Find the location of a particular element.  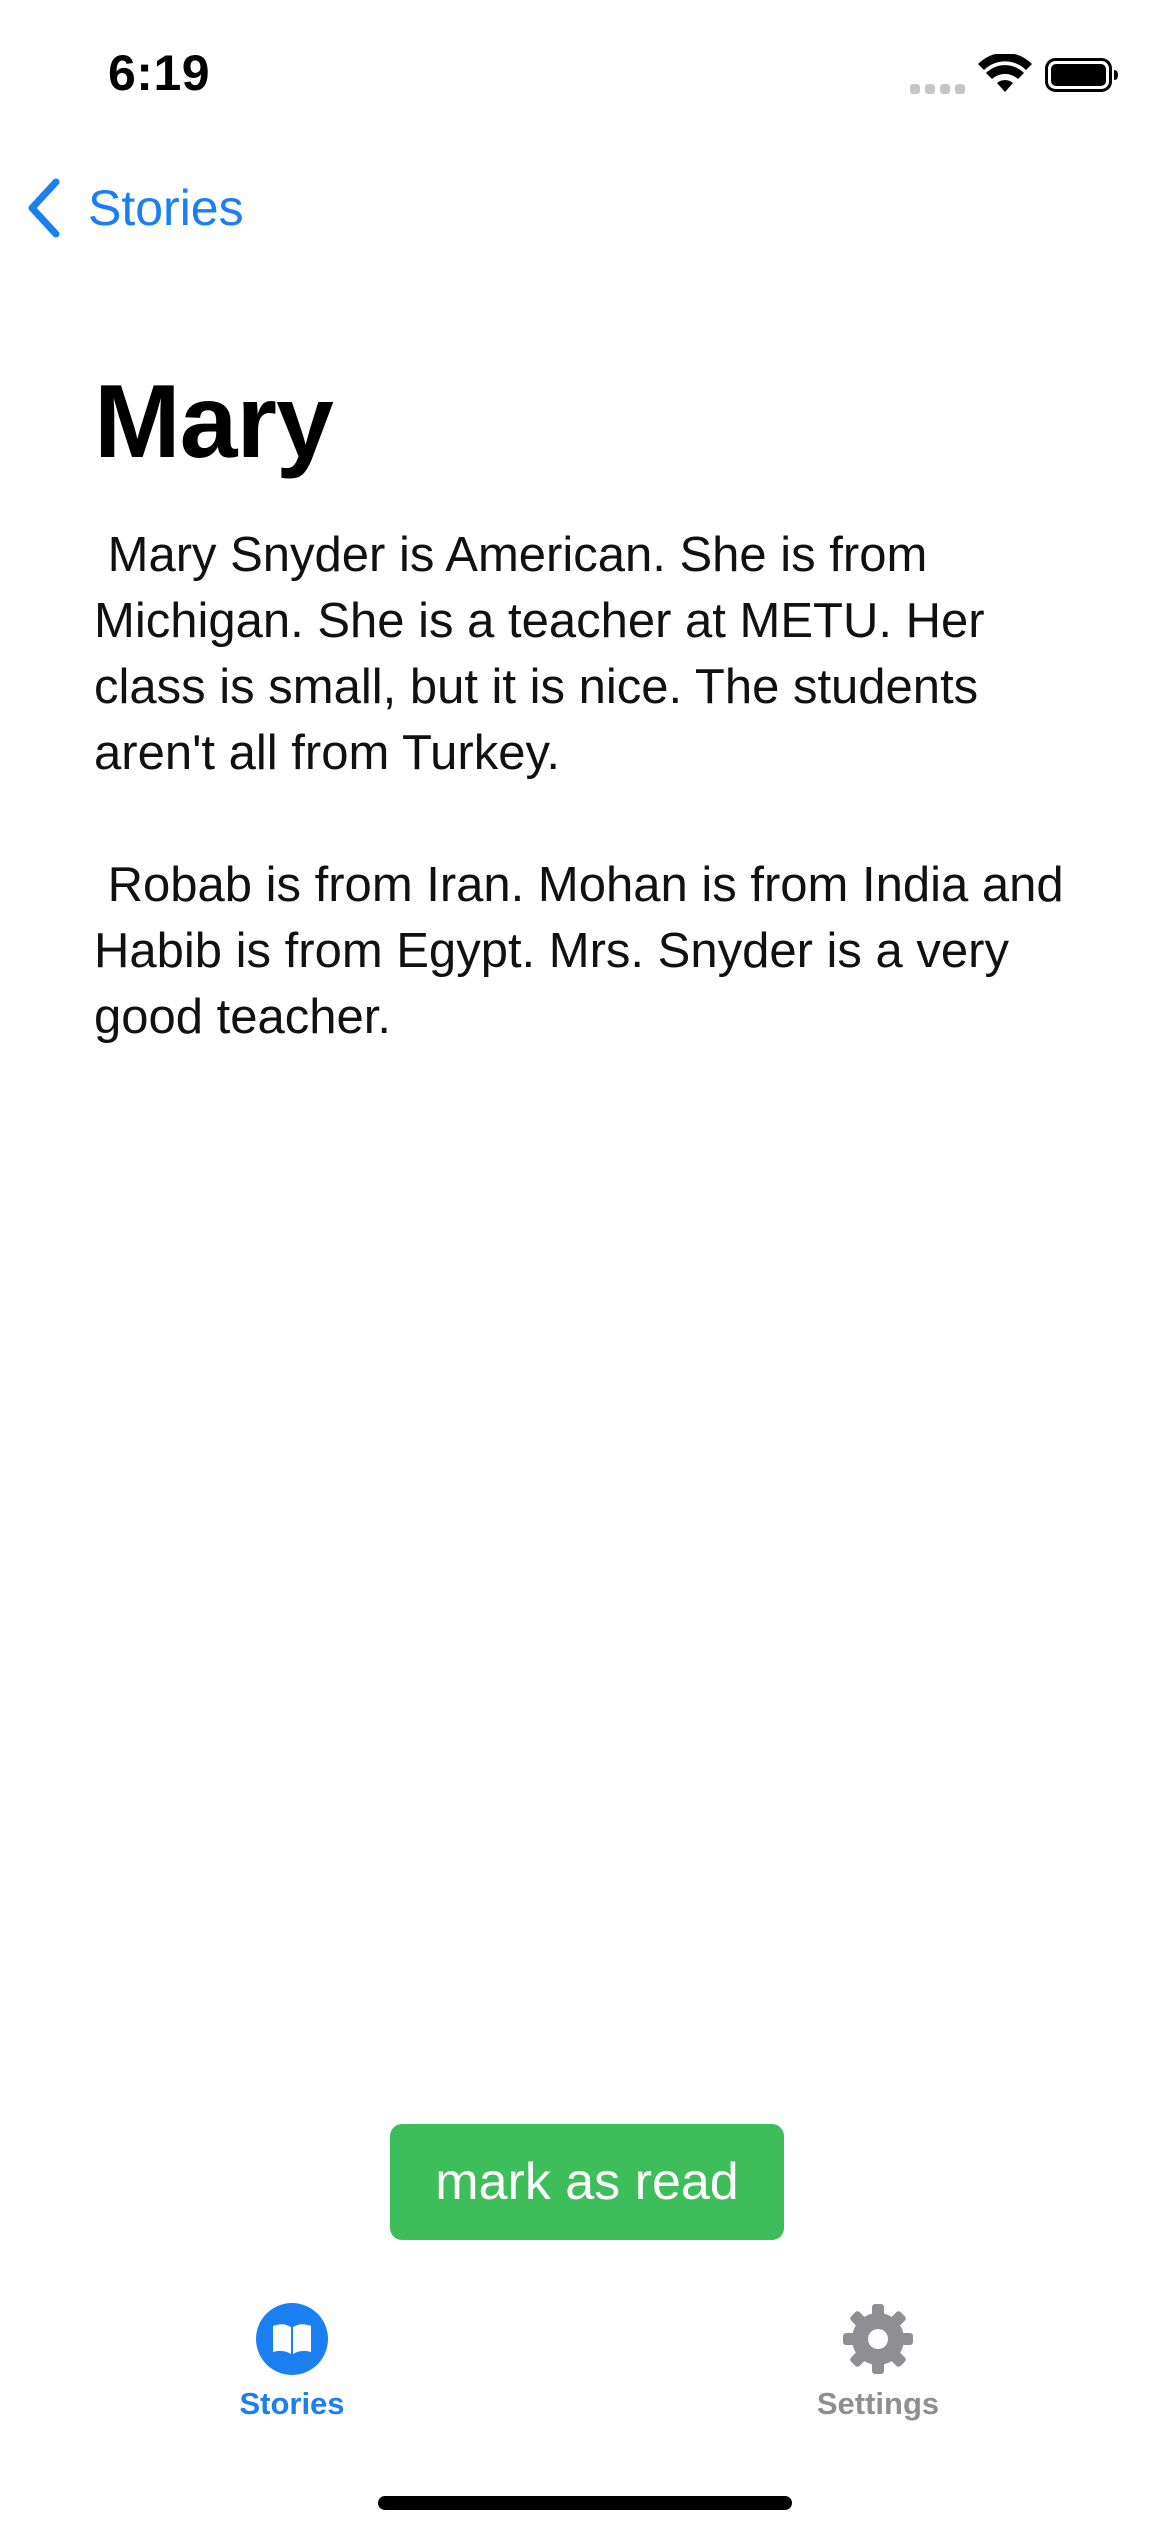

story-title: Mary is located at coordinates (214, 422).